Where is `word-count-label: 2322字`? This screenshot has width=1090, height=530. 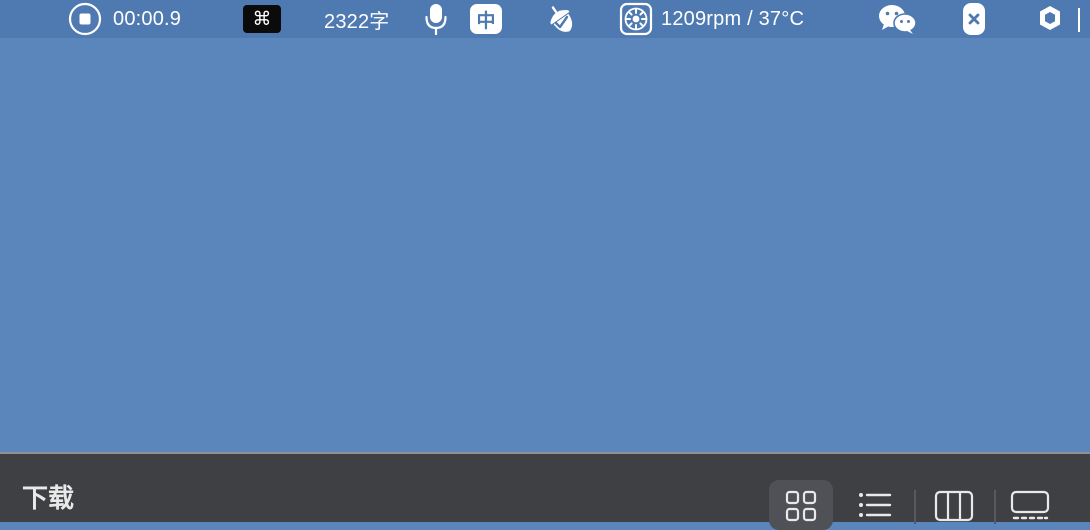 word-count-label: 2322字 is located at coordinates (357, 21).